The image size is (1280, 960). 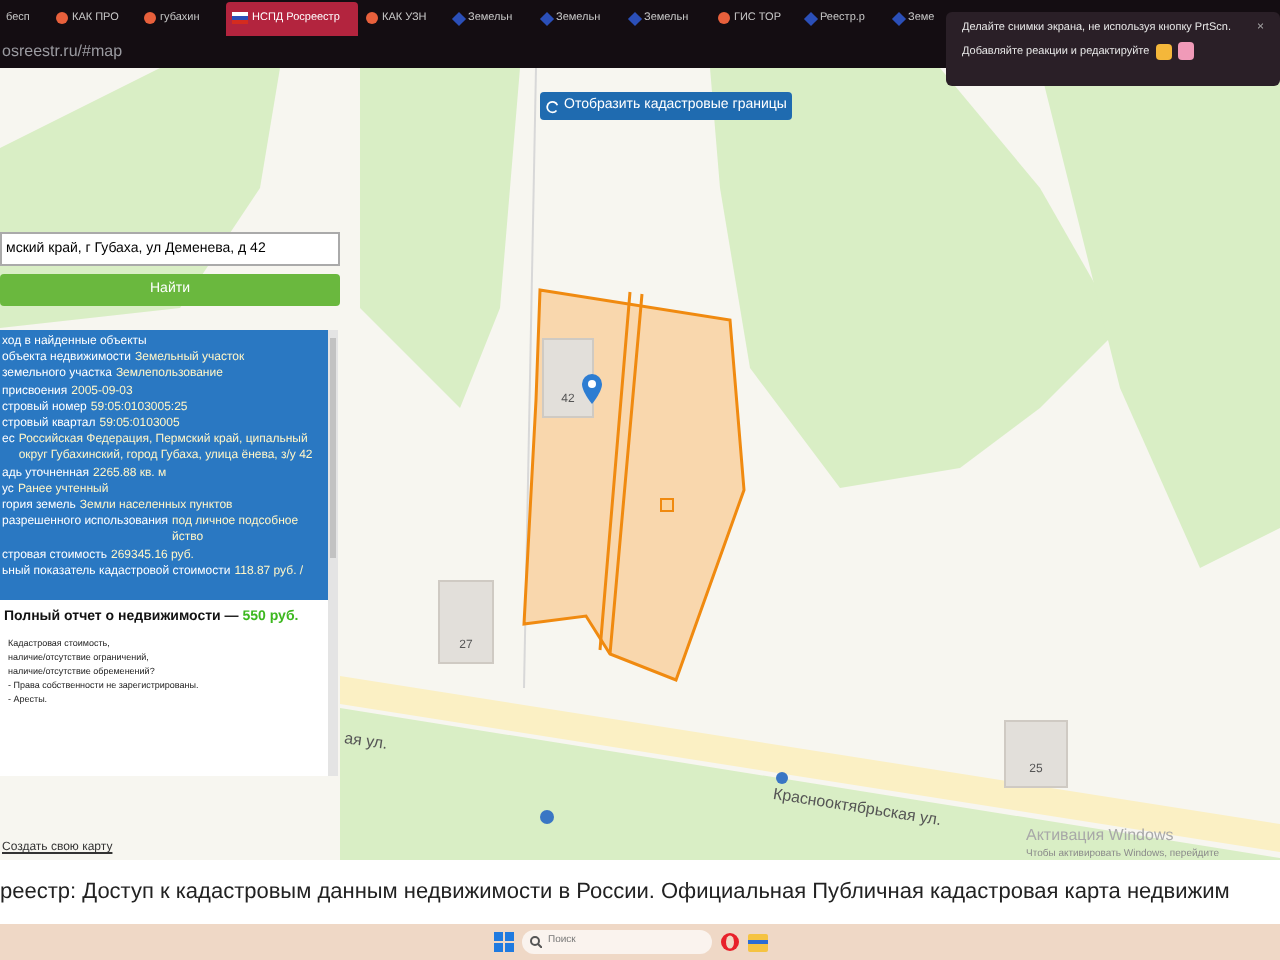 I want to click on browser-icon, so click(x=730, y=942).